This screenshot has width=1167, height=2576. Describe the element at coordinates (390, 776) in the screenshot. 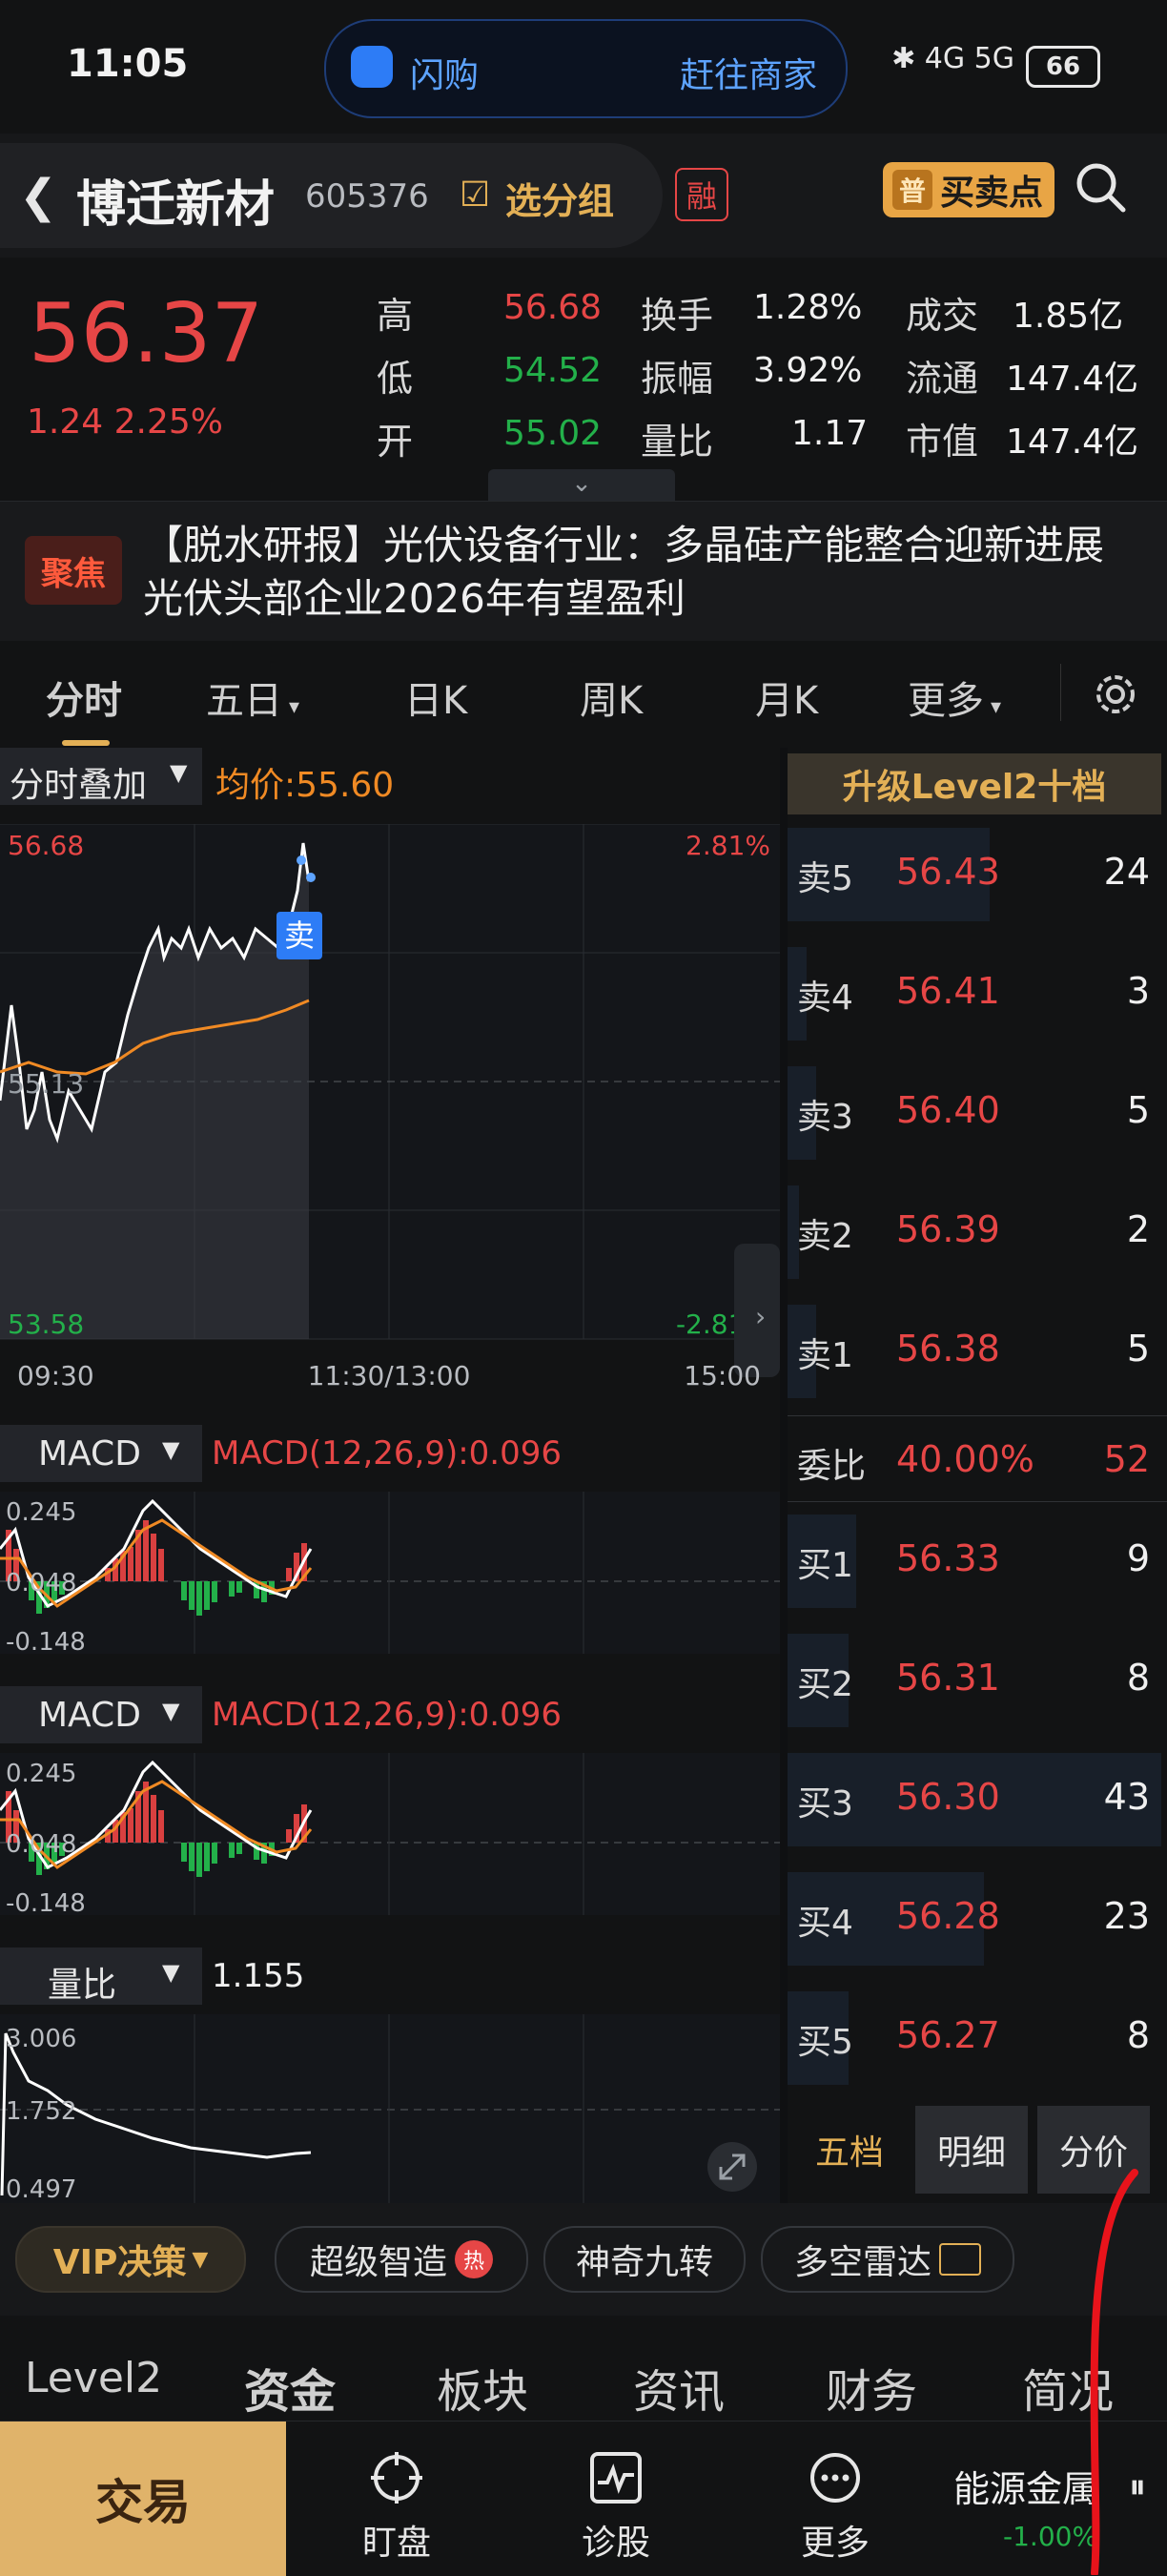

I see `intraday-header: 分时叠加 ▼ 均价:55.60` at that location.